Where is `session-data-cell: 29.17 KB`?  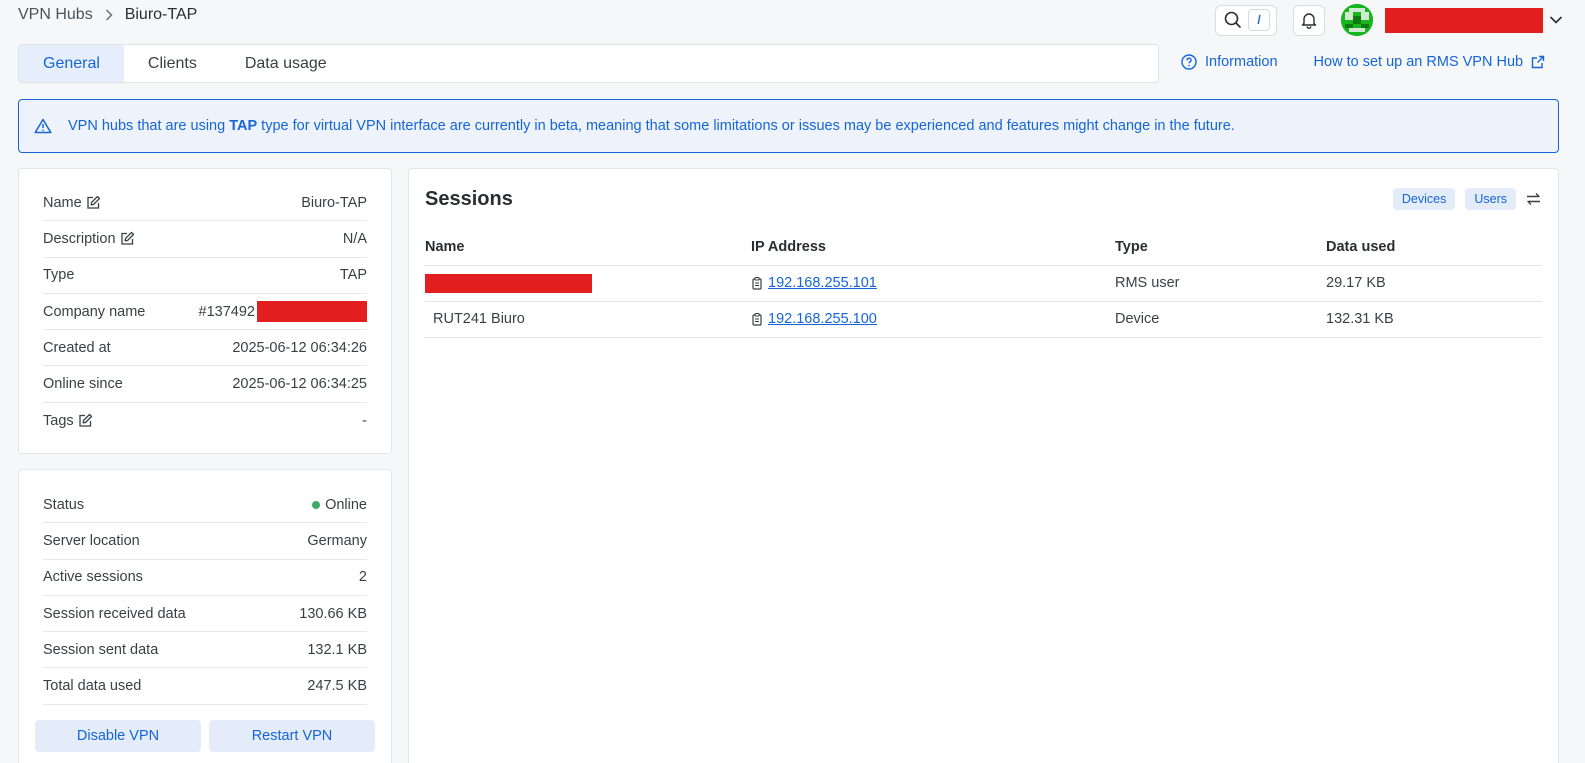 session-data-cell: 29.17 KB is located at coordinates (1434, 283).